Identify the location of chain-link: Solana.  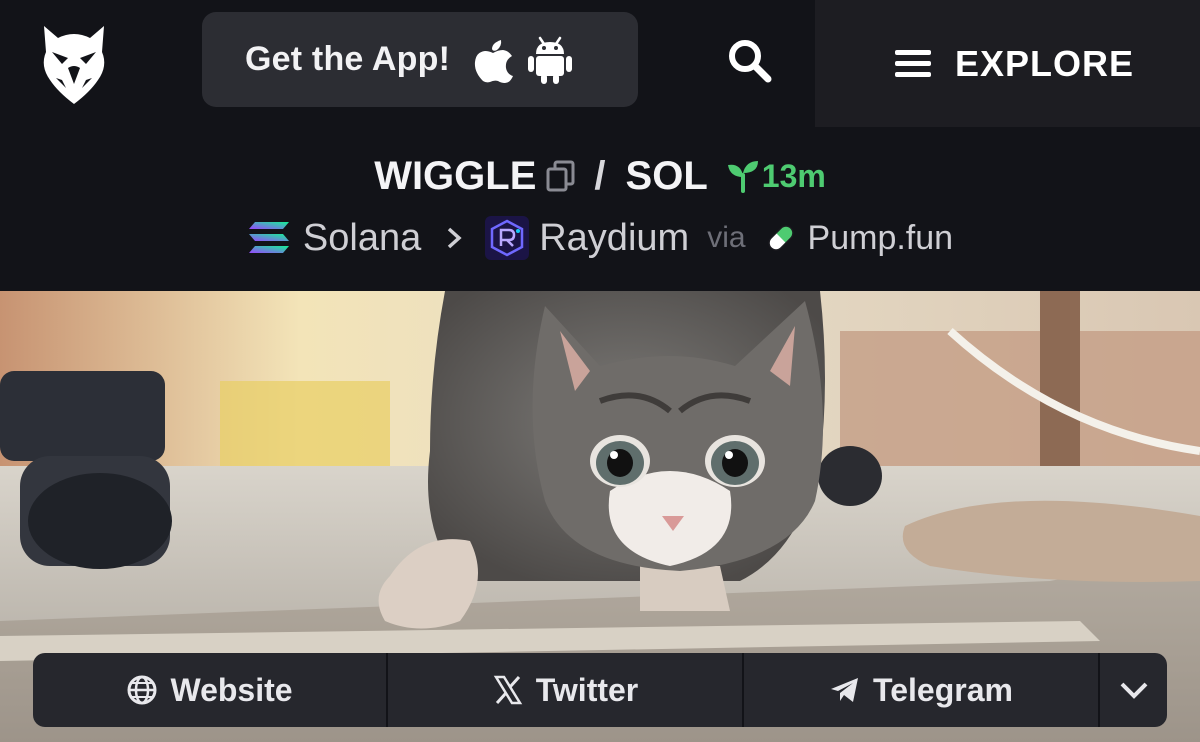
(362, 238).